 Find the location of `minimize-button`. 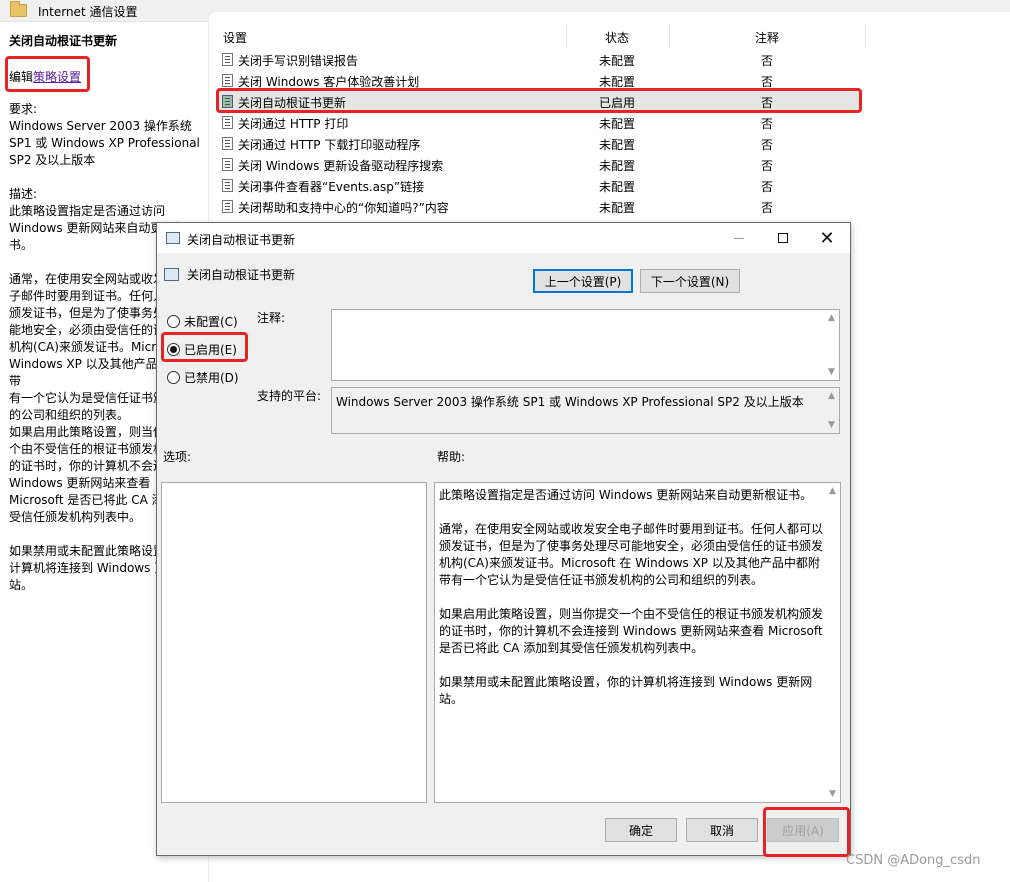

minimize-button is located at coordinates (739, 238).